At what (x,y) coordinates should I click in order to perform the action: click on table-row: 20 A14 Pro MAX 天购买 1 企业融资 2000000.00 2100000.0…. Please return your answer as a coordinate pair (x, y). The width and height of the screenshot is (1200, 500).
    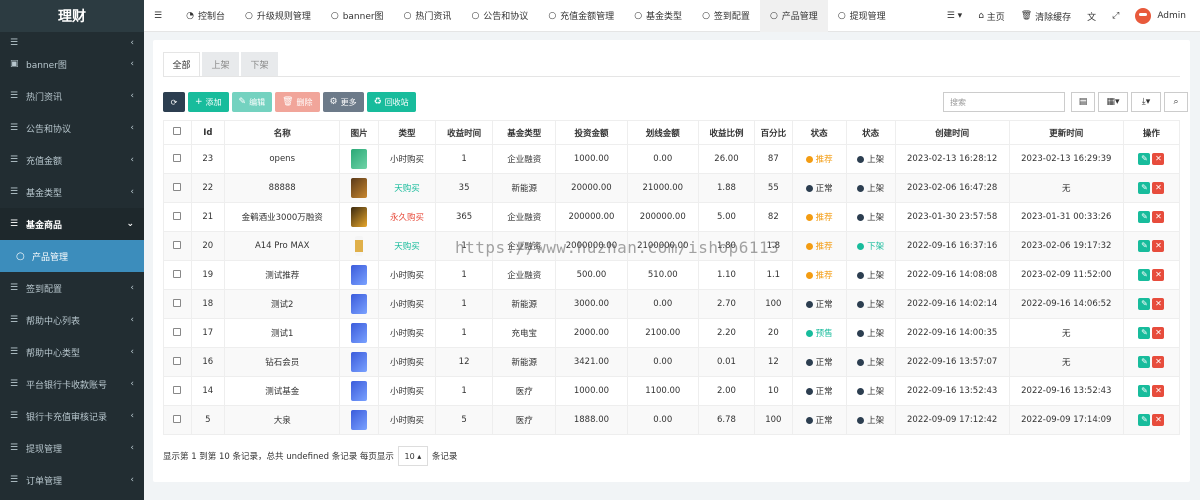
    Looking at the image, I should click on (672, 246).